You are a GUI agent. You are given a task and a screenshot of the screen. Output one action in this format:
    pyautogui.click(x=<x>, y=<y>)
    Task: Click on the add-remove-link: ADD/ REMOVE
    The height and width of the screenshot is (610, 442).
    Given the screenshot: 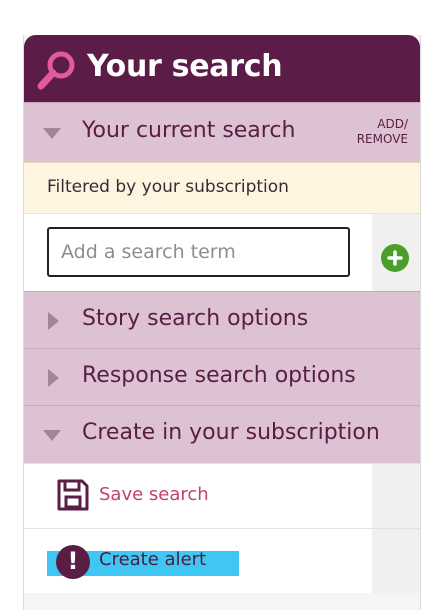 What is the action you would take?
    pyautogui.click(x=382, y=132)
    